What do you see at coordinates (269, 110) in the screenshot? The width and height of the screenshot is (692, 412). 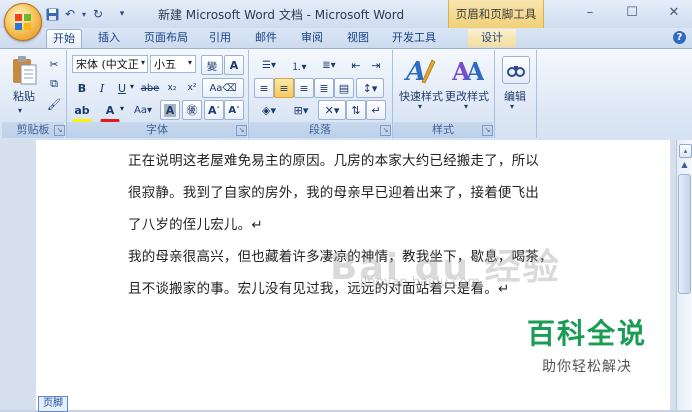 I see `shading-icon: ◈▾` at bounding box center [269, 110].